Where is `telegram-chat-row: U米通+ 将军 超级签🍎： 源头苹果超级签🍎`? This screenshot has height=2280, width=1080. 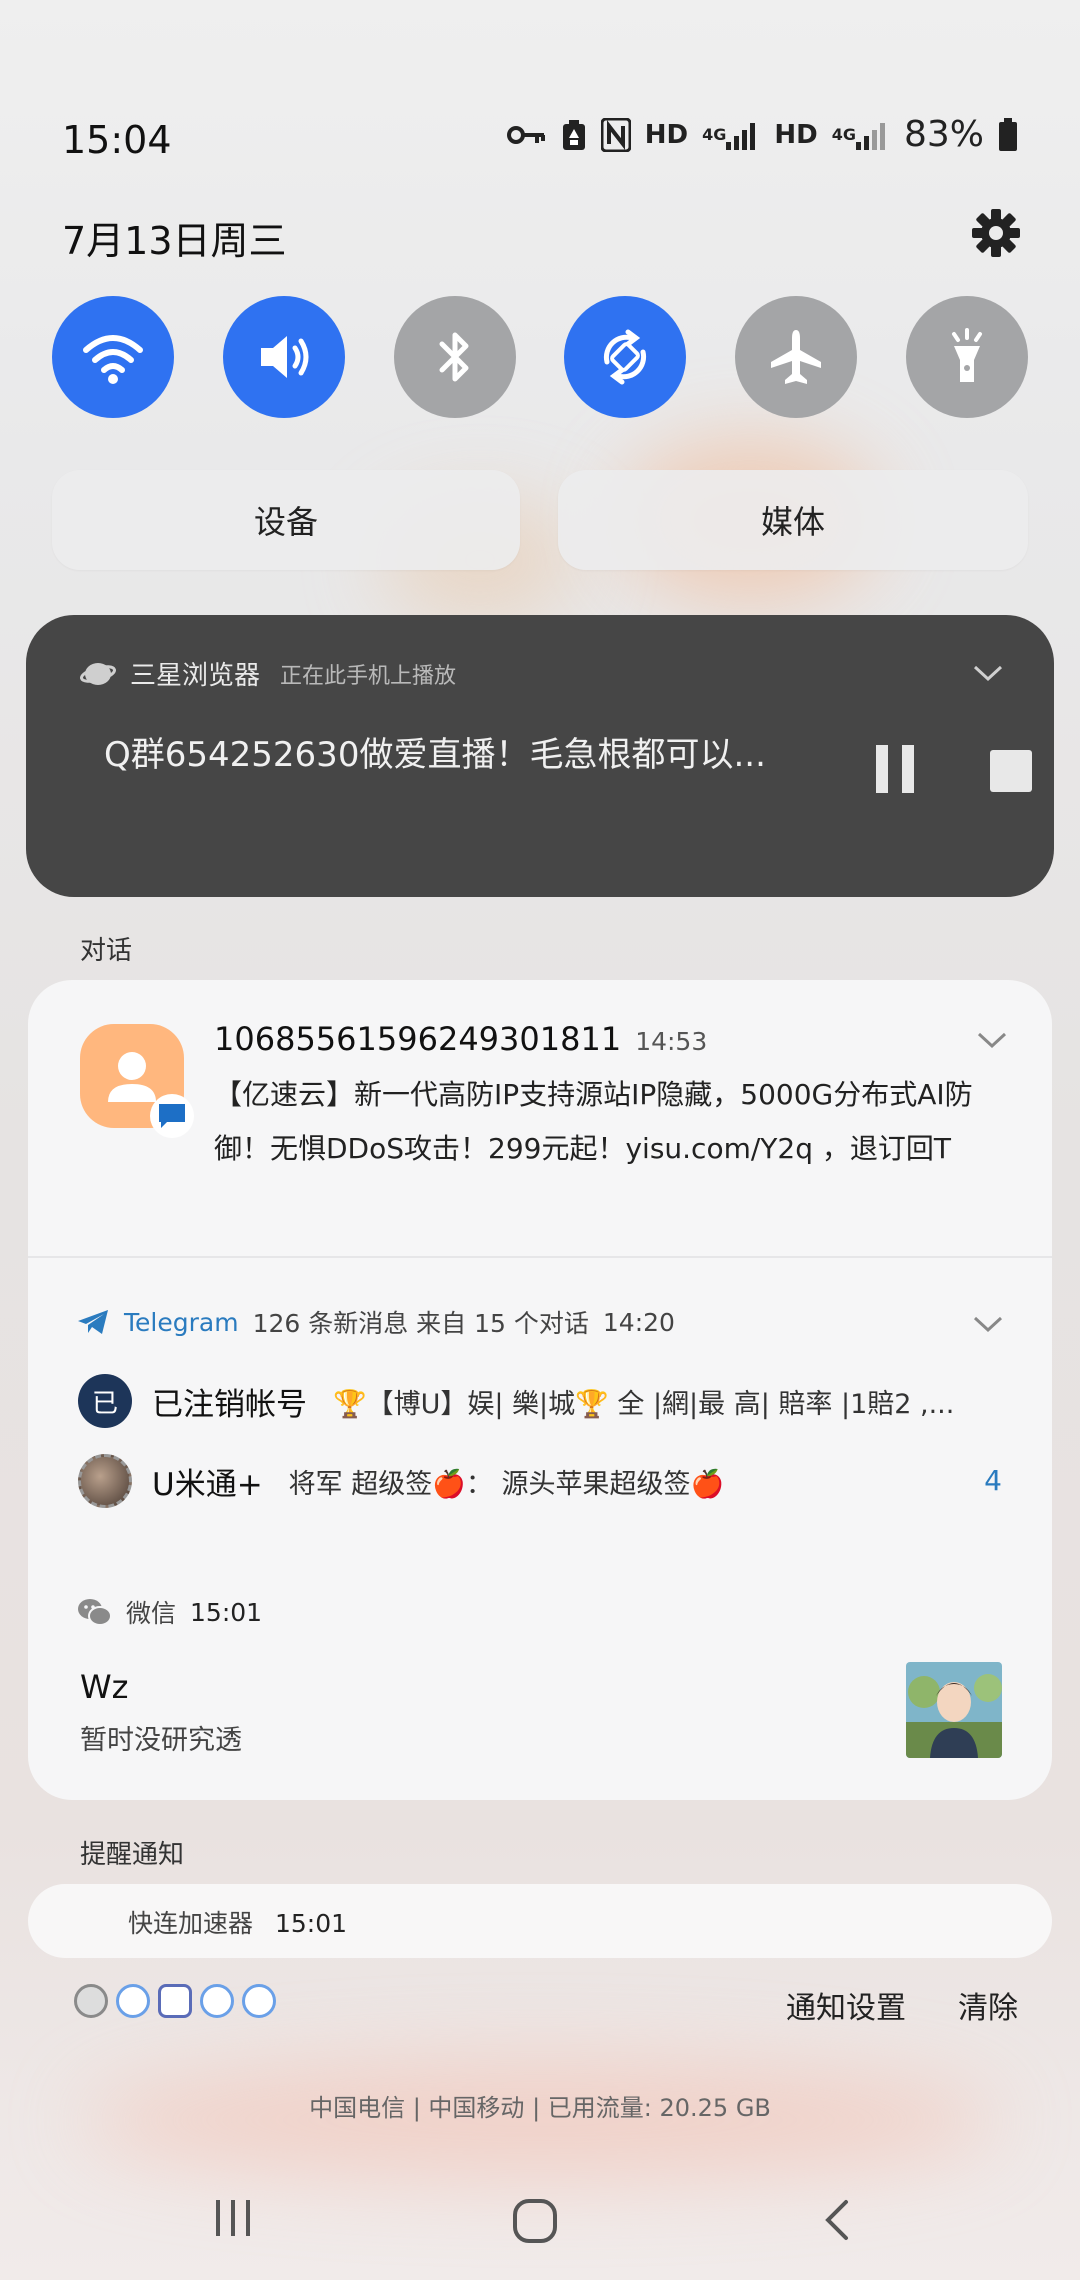 telegram-chat-row: U米通+ 将军 超级签🍎： 源头苹果超级签🍎 is located at coordinates (401, 1481).